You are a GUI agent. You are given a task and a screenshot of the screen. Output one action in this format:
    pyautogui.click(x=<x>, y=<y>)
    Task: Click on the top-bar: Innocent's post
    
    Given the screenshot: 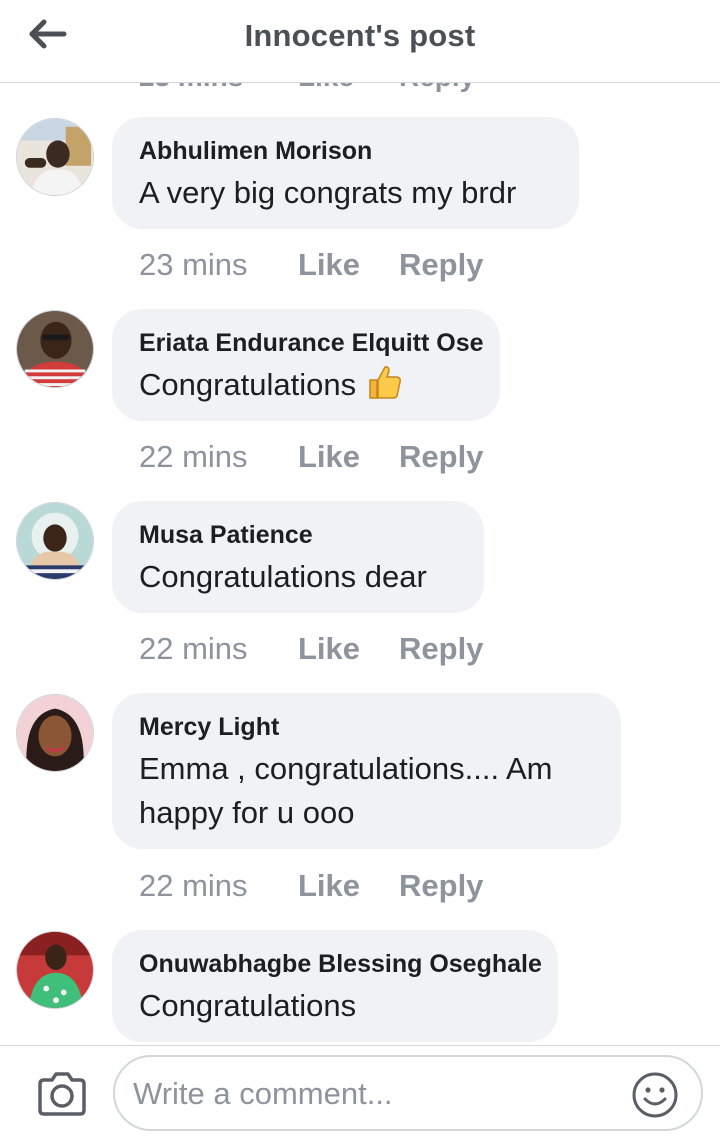 What is the action you would take?
    pyautogui.click(x=360, y=41)
    